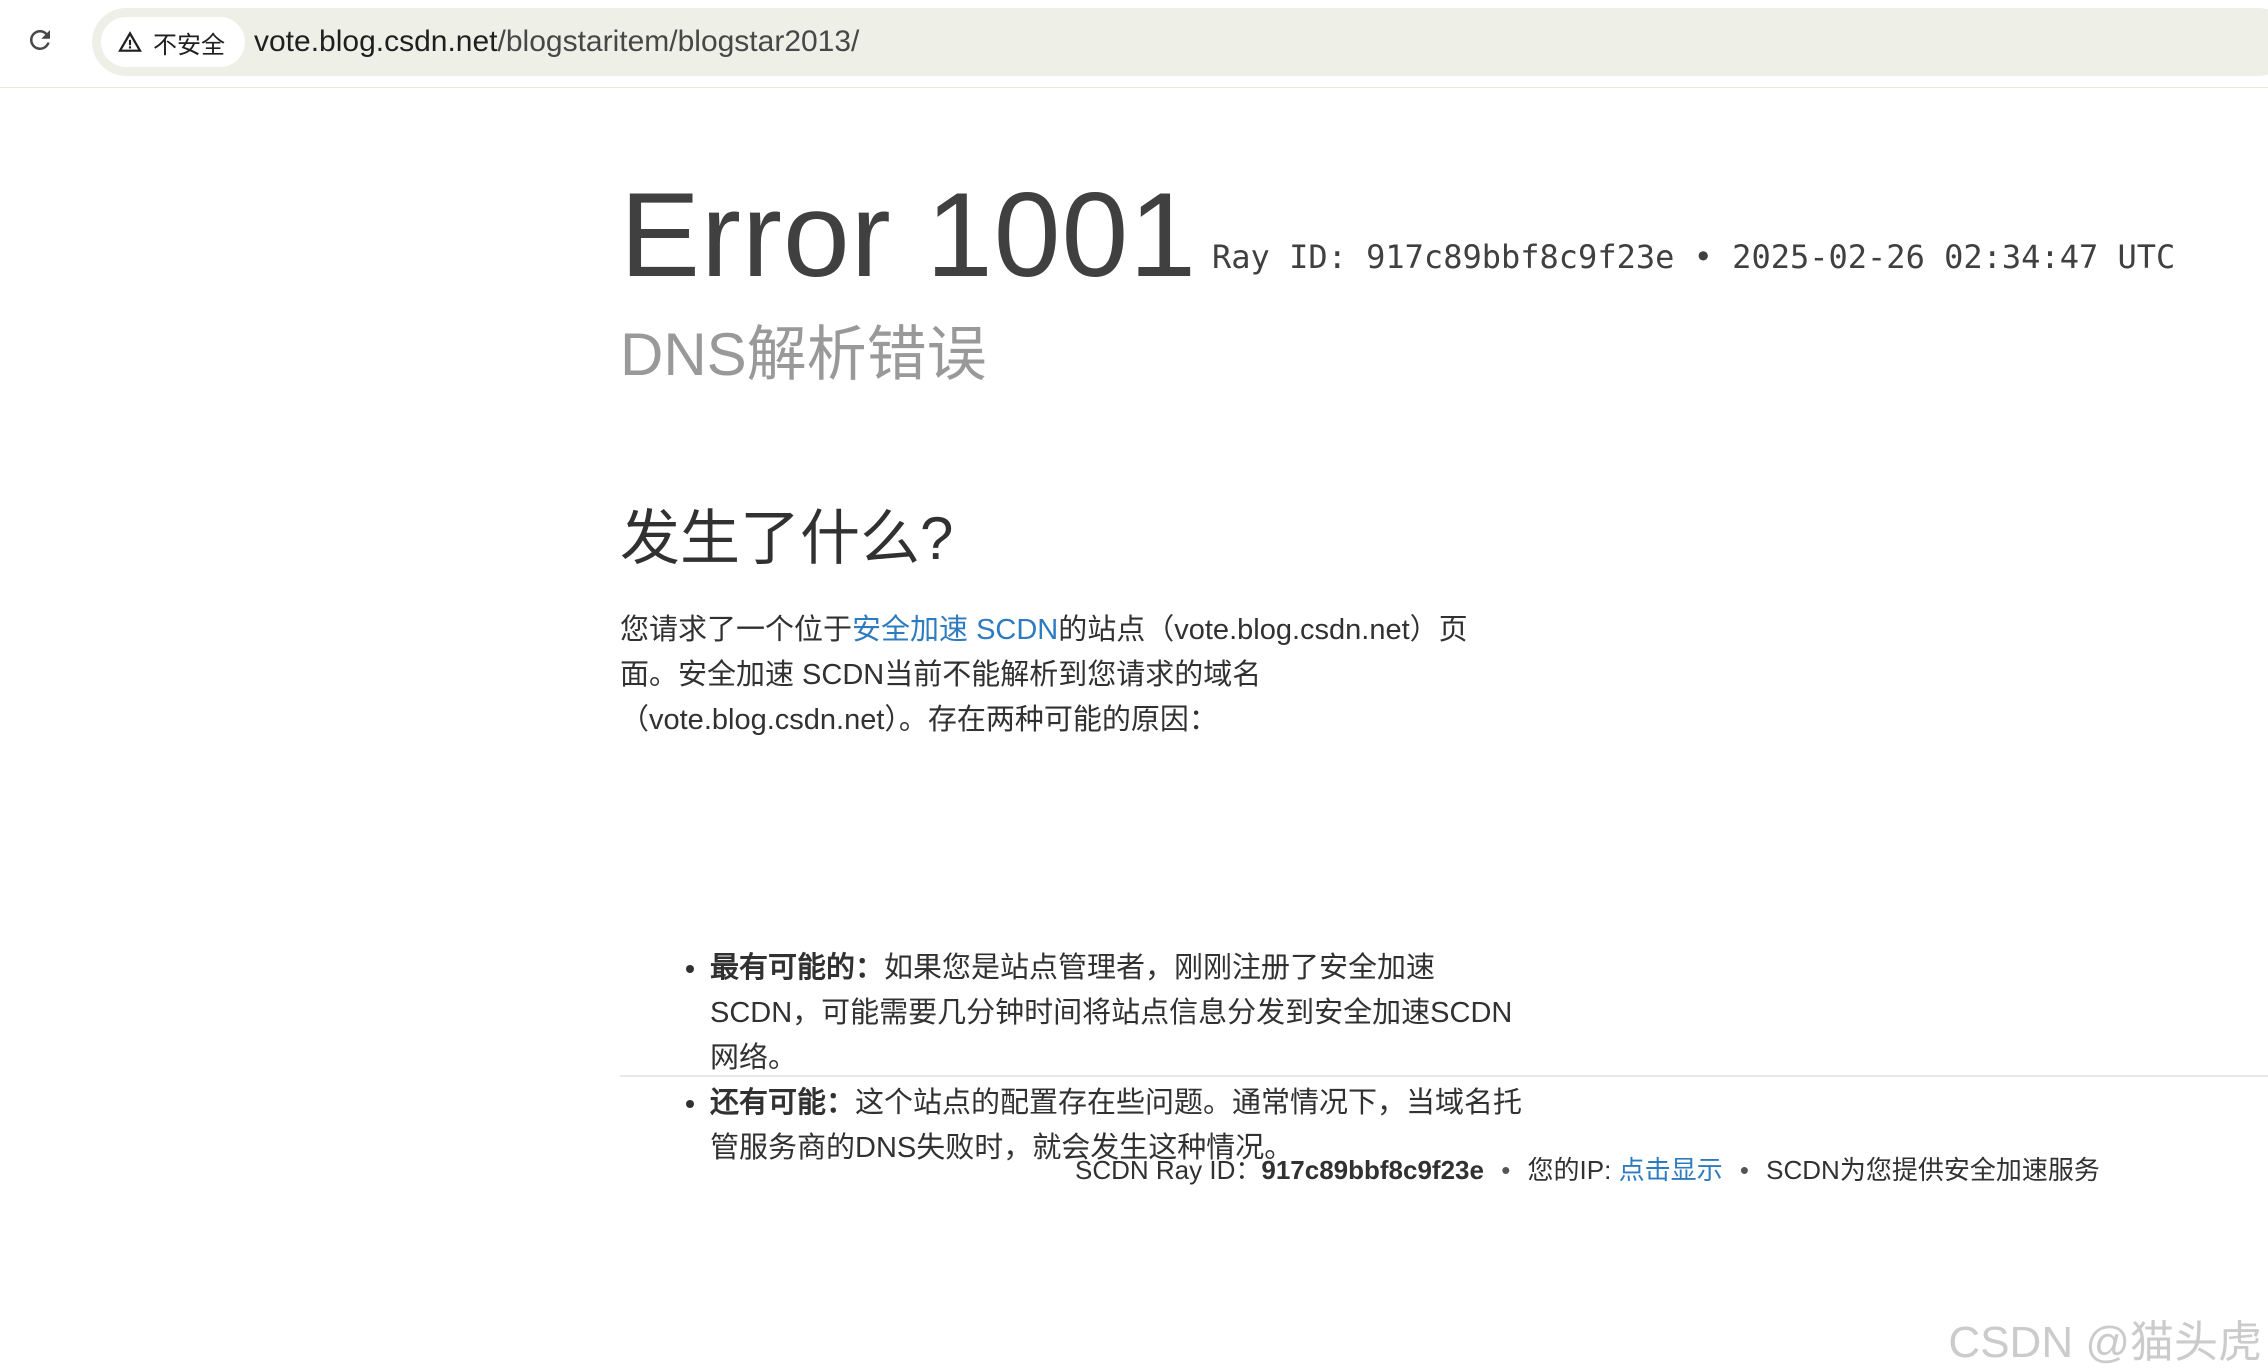 This screenshot has height=1372, width=2268. I want to click on warning-icon, so click(130, 41).